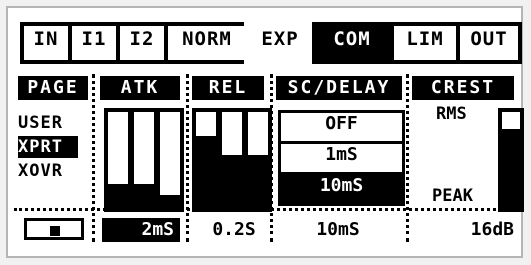 The image size is (531, 265). Describe the element at coordinates (341, 127) in the screenshot. I see `sc-option-off: OFF` at that location.